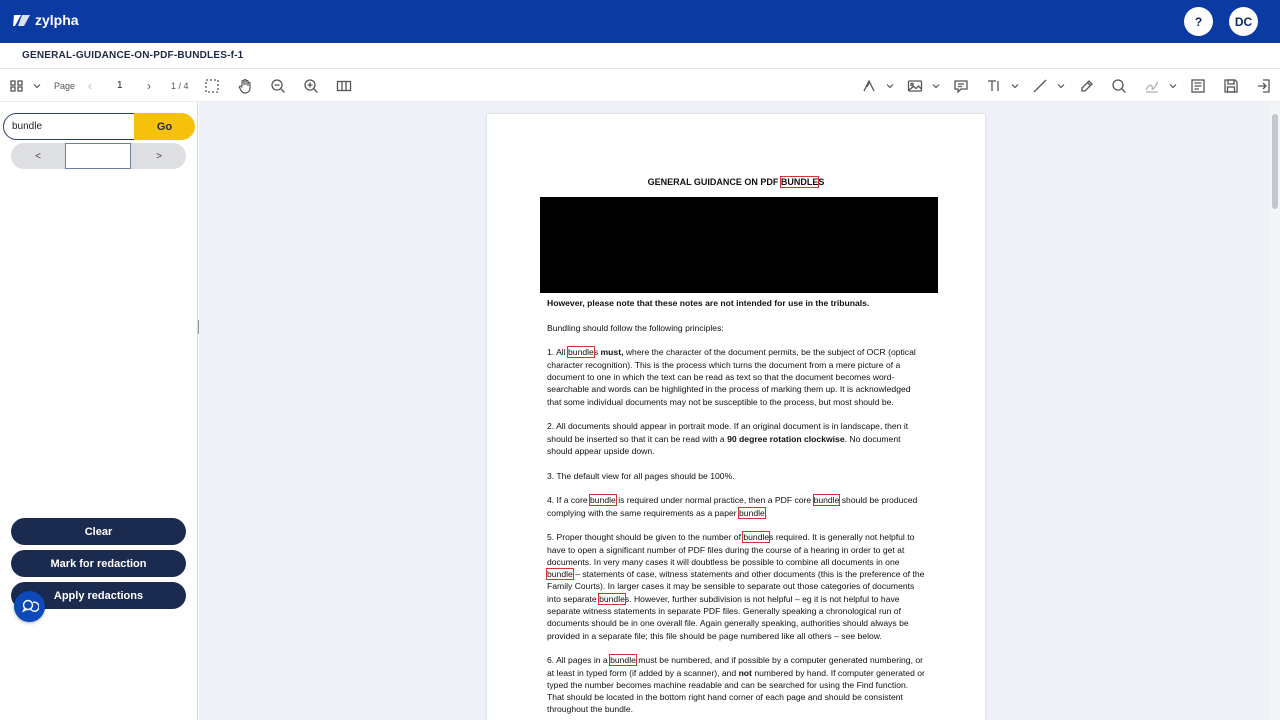 The height and width of the screenshot is (720, 1280). Describe the element at coordinates (640, 56) in the screenshot. I see `file-bar: GENERAL-GUIDANCE-ON-PDF-BUNDLES-f-1` at that location.